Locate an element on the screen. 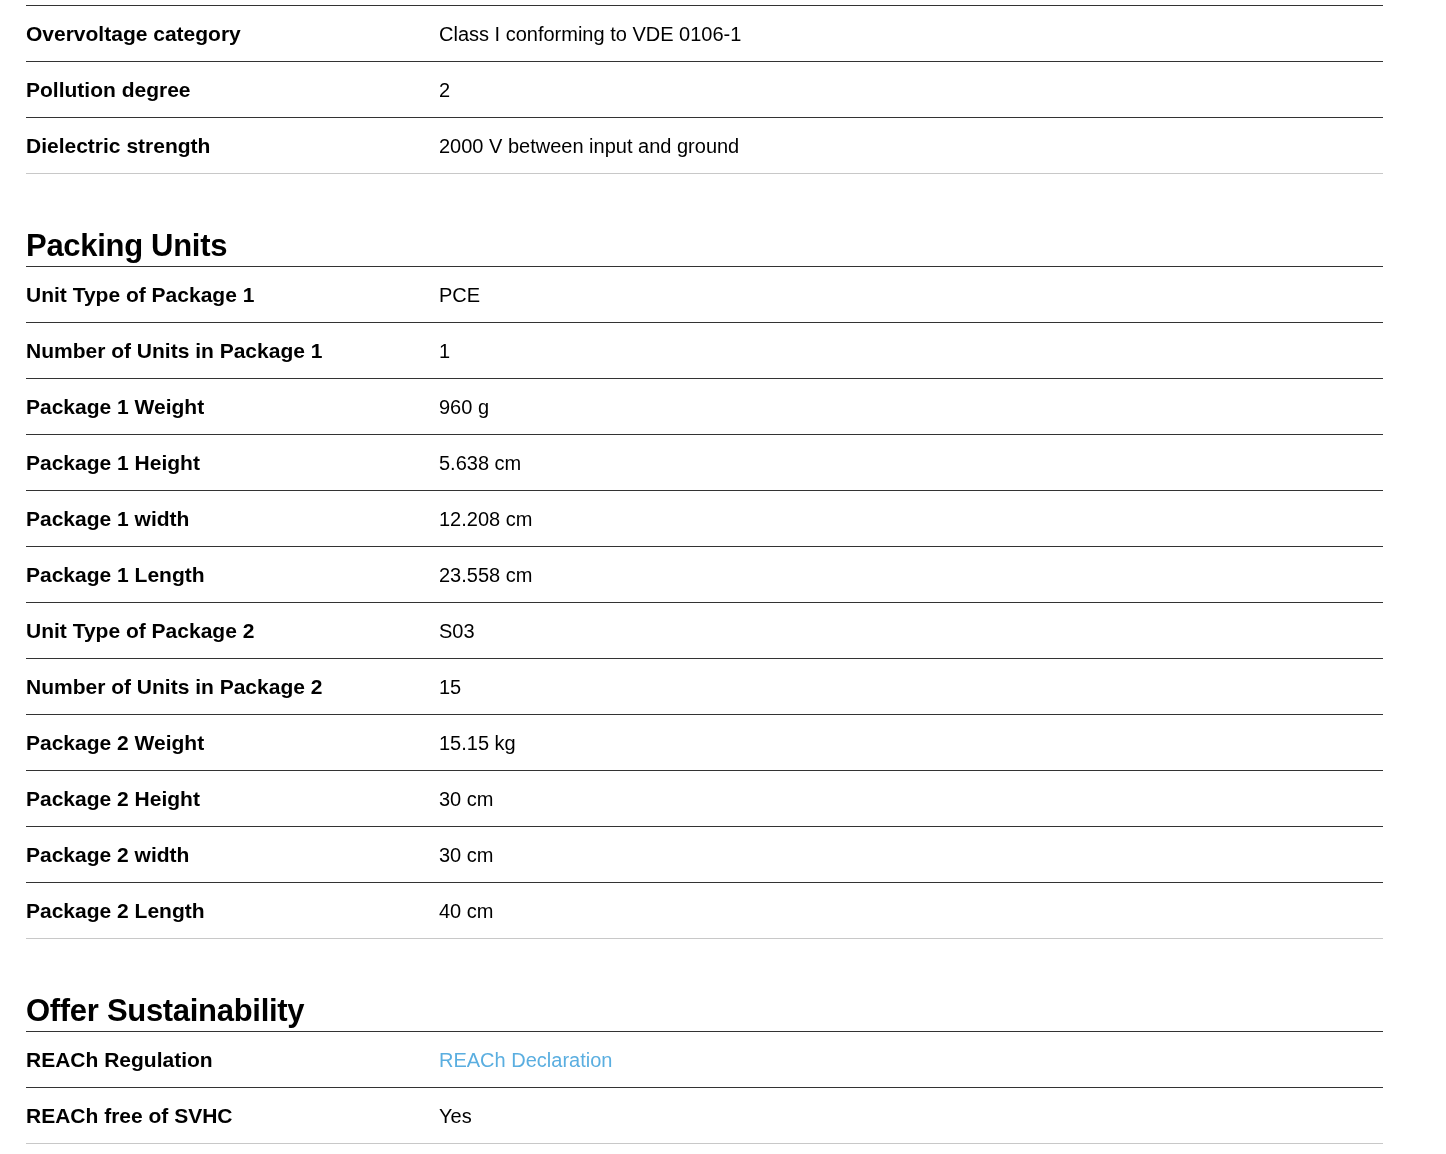 Image resolution: width=1446 pixels, height=1154 pixels. spec-value: 960 g is located at coordinates (464, 407).